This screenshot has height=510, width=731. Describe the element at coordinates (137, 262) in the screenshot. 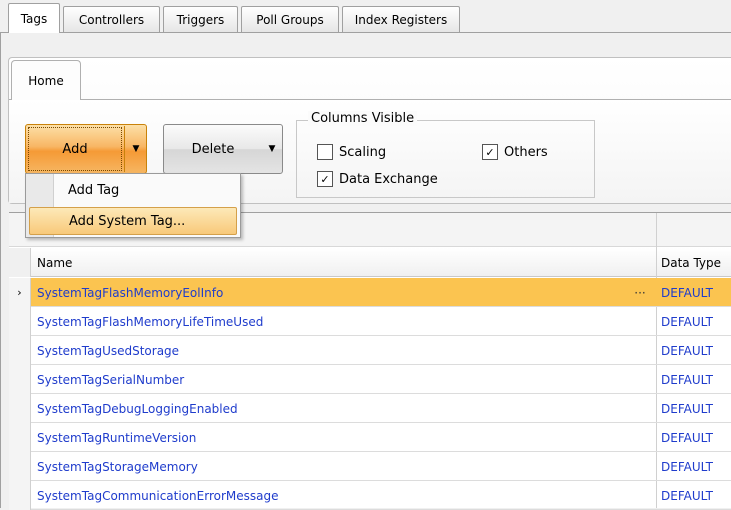

I see `column-header-name: Name` at that location.